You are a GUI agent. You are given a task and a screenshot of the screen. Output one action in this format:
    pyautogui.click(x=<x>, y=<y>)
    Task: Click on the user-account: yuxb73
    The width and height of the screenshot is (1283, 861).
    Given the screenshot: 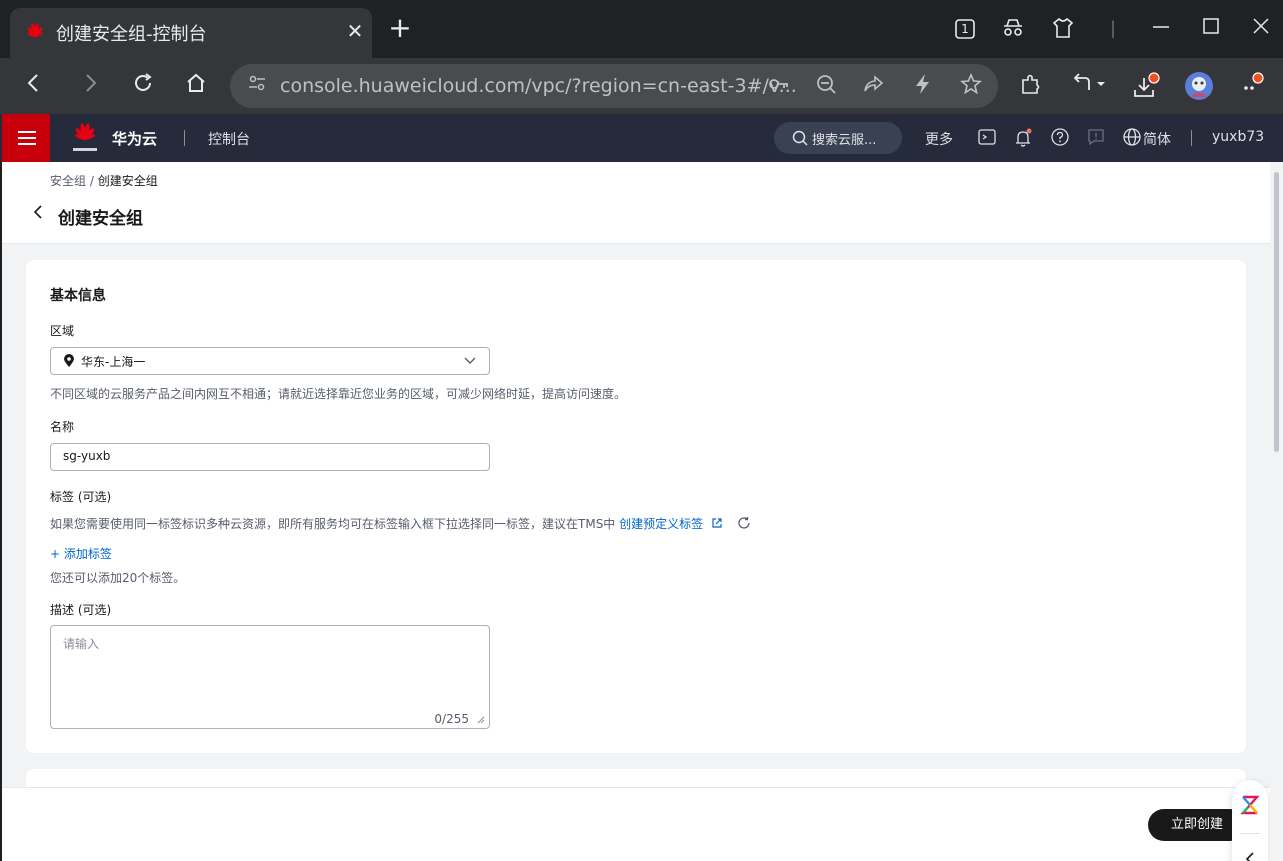 What is the action you would take?
    pyautogui.click(x=1238, y=137)
    